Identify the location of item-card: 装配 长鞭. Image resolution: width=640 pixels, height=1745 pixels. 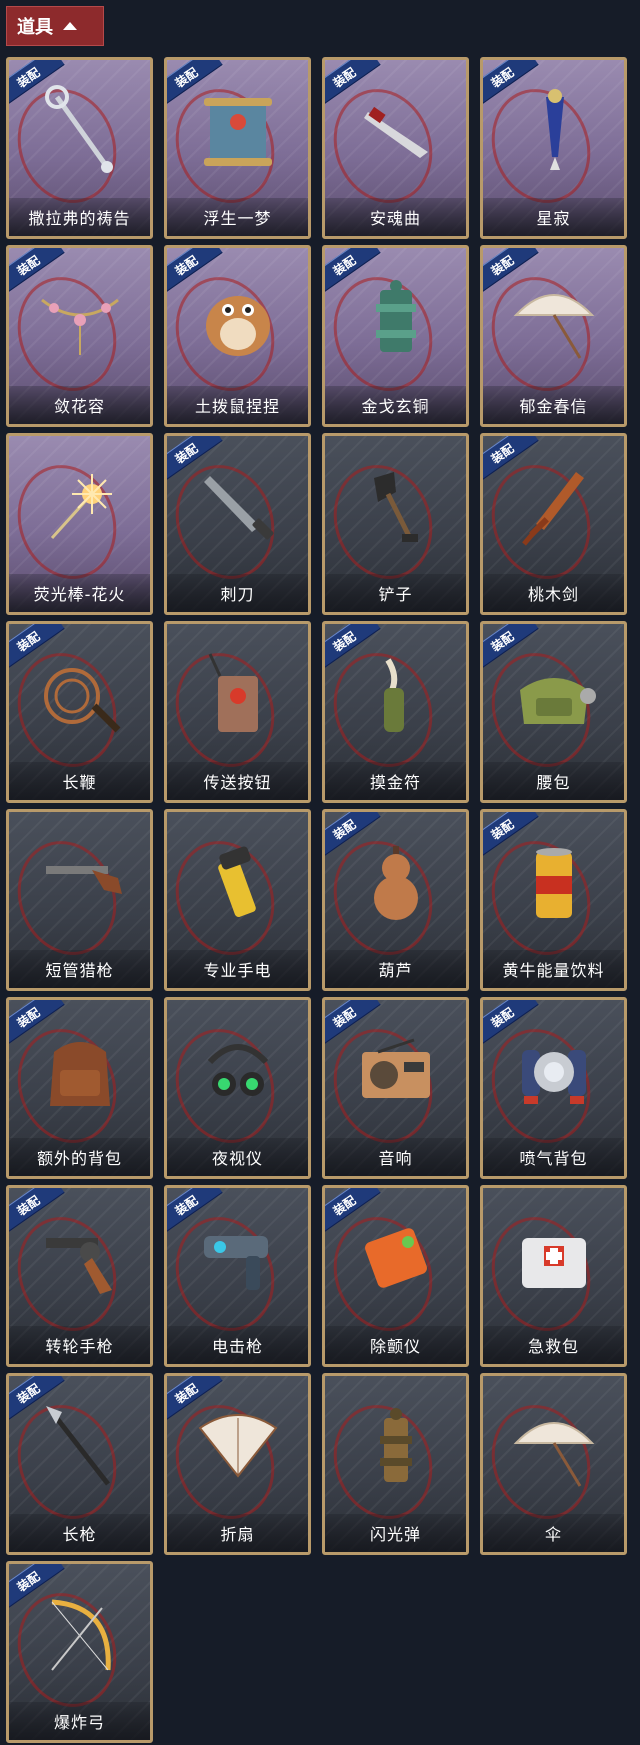
(79, 712).